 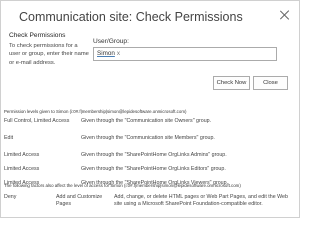 I want to click on remove-user-token-icon: x, so click(x=118, y=53).